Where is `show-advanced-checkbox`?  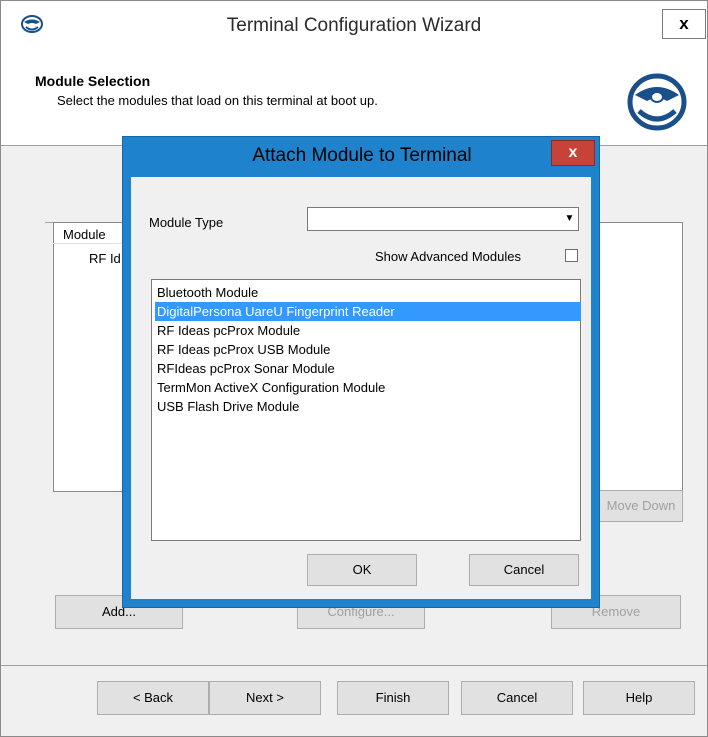 show-advanced-checkbox is located at coordinates (571, 255).